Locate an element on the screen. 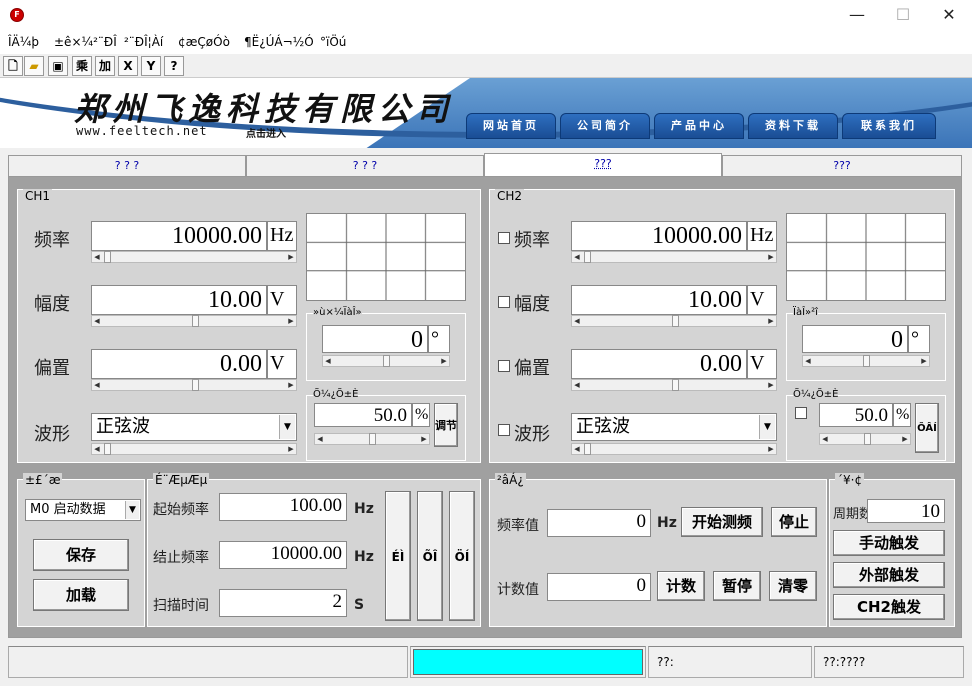  ch1-amp-label: 幅度 is located at coordinates (52, 304).